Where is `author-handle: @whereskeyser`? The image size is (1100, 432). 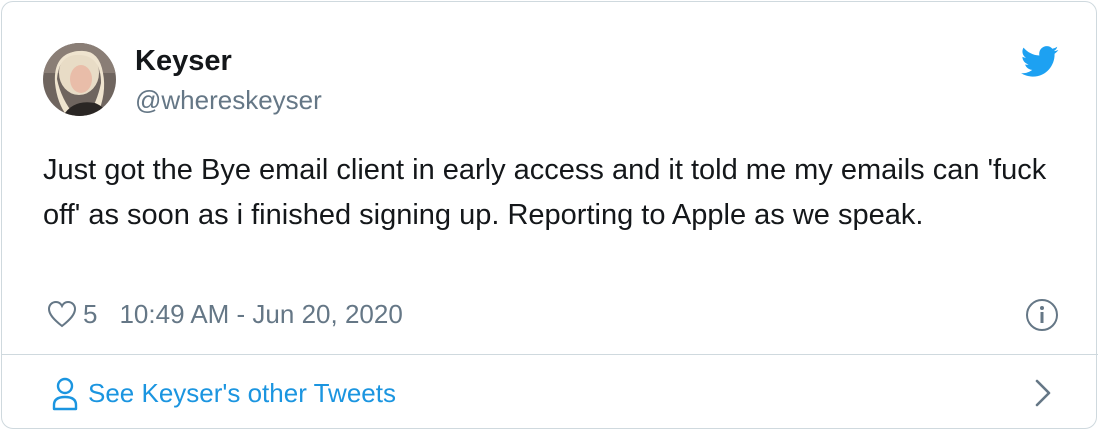
author-handle: @whereskeyser is located at coordinates (228, 100).